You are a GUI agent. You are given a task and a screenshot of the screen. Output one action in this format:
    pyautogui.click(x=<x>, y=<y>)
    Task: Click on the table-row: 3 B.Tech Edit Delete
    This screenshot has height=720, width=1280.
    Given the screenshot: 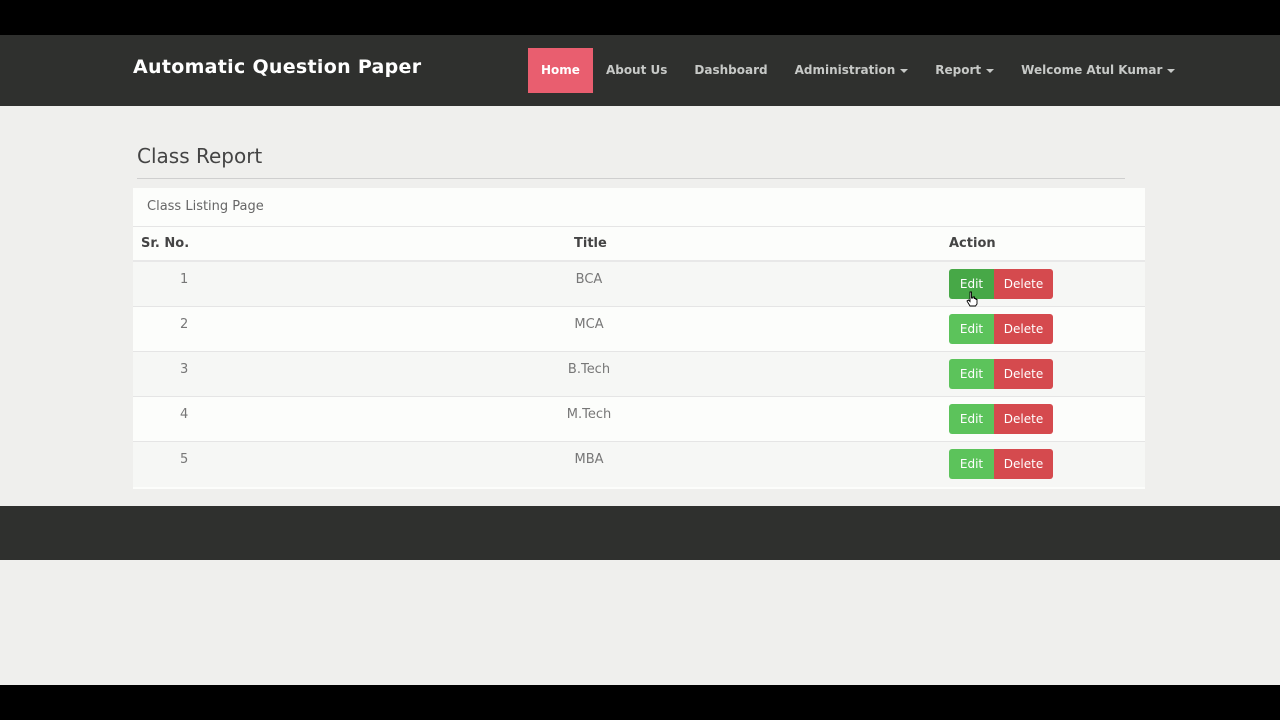 What is the action you would take?
    pyautogui.click(x=639, y=374)
    